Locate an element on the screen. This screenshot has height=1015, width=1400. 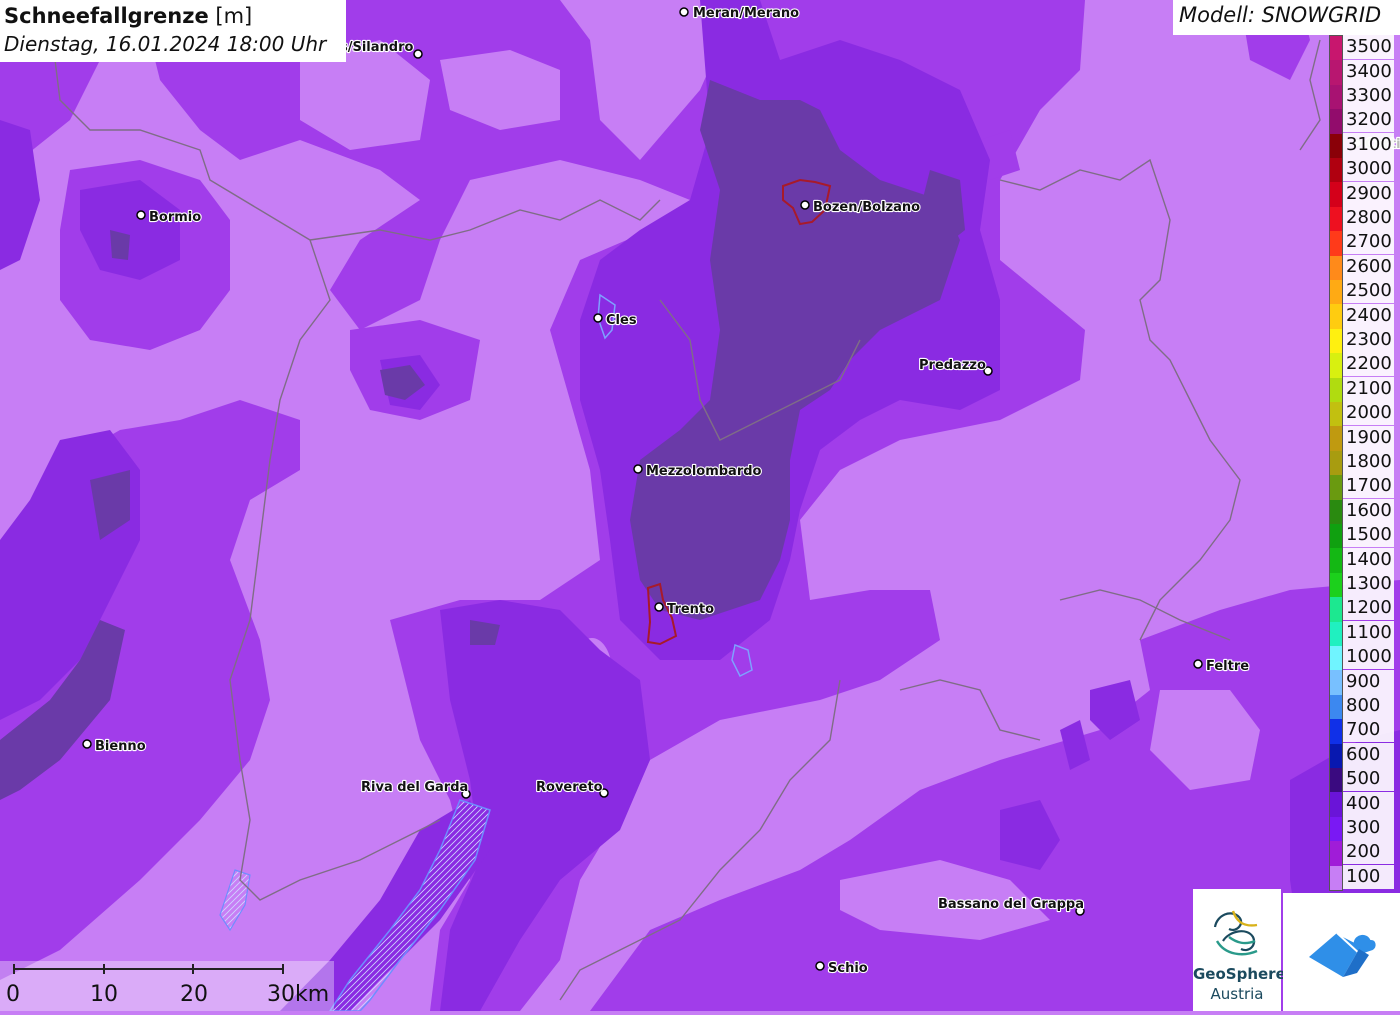
legend-label: 1400 is located at coordinates (1368, 560).